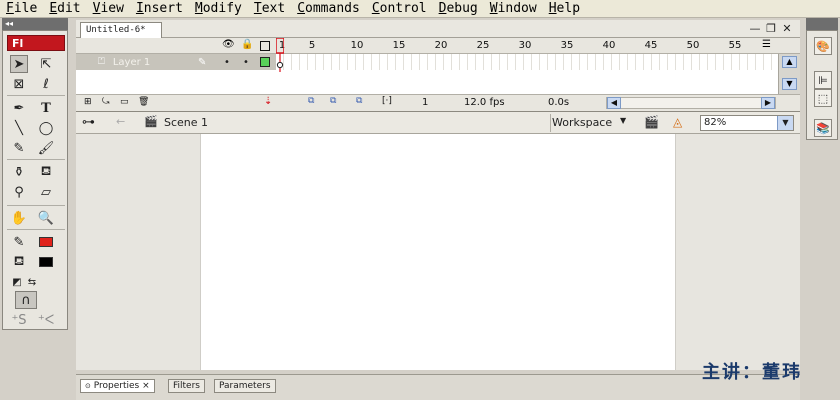 The image size is (840, 400). What do you see at coordinates (46, 148) in the screenshot?
I see `brush-tool-icon: 🖌` at bounding box center [46, 148].